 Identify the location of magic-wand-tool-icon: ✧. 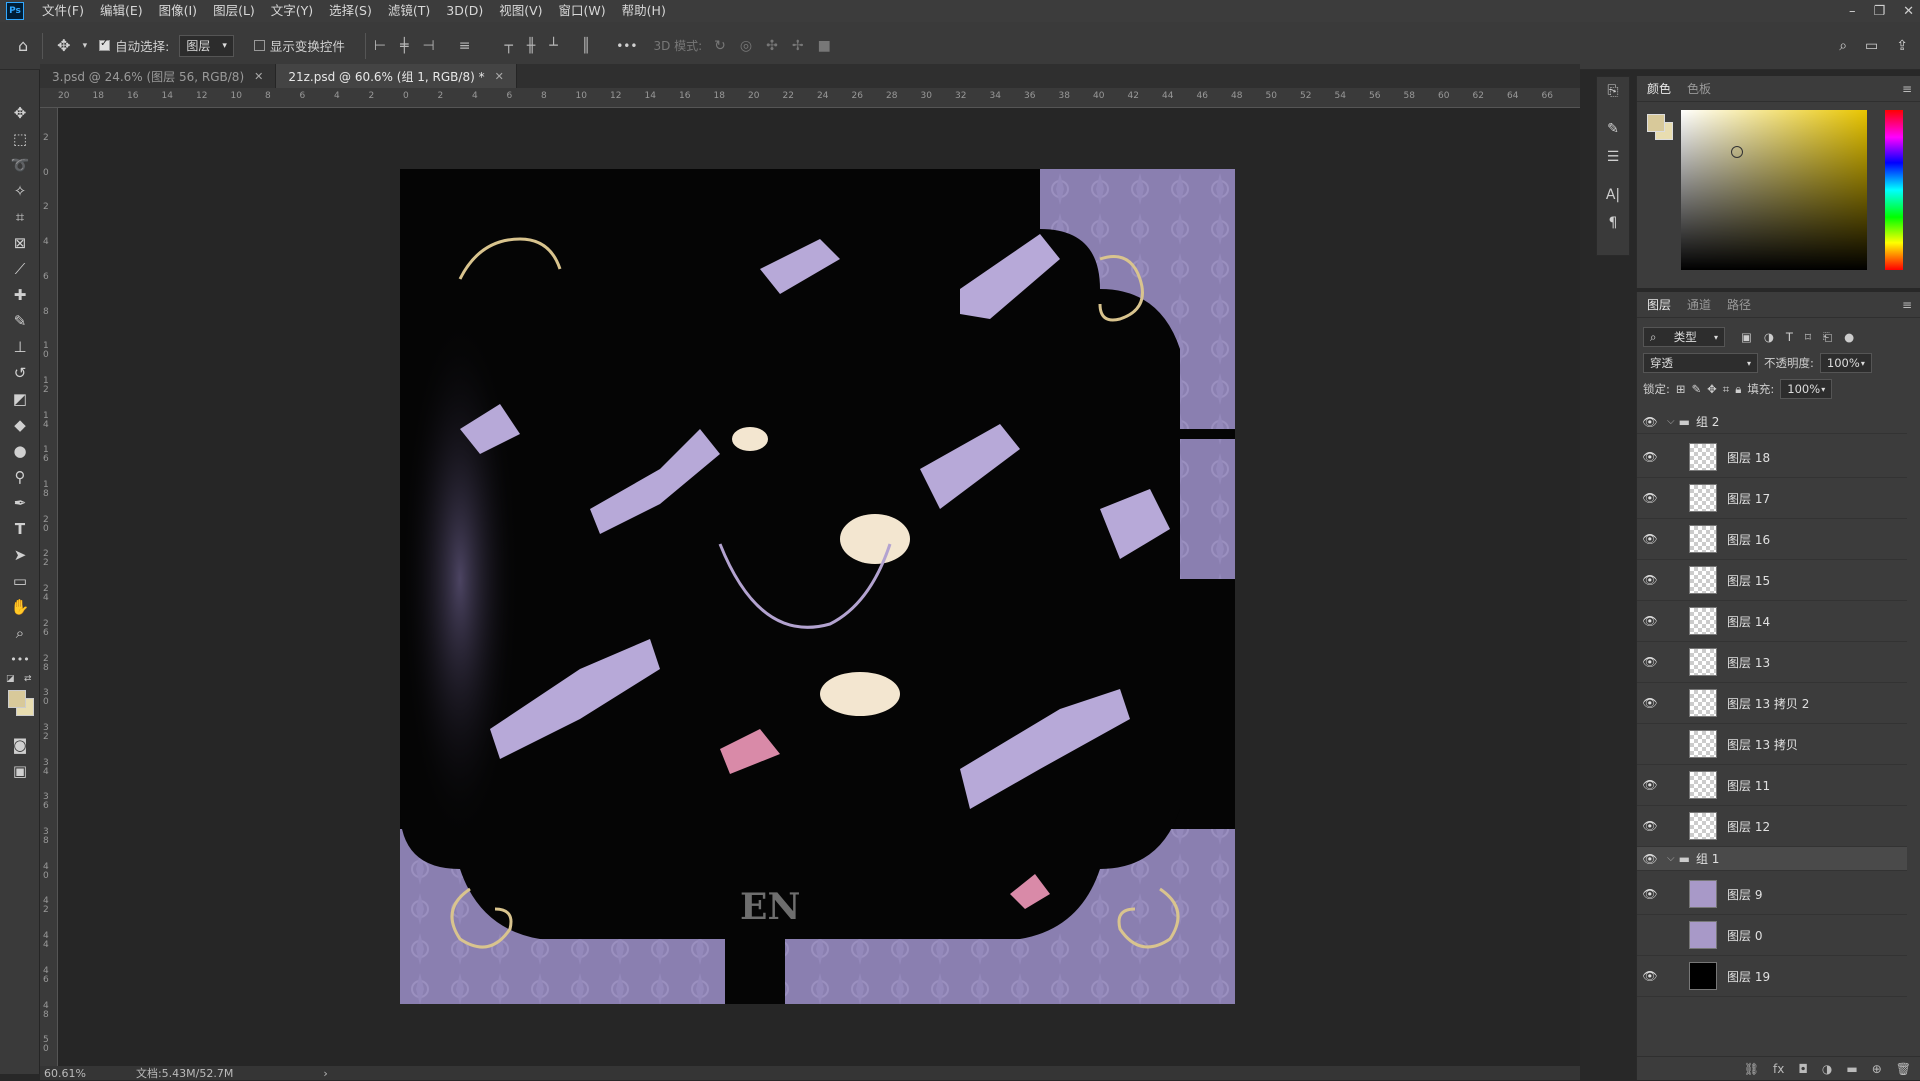
(20, 191).